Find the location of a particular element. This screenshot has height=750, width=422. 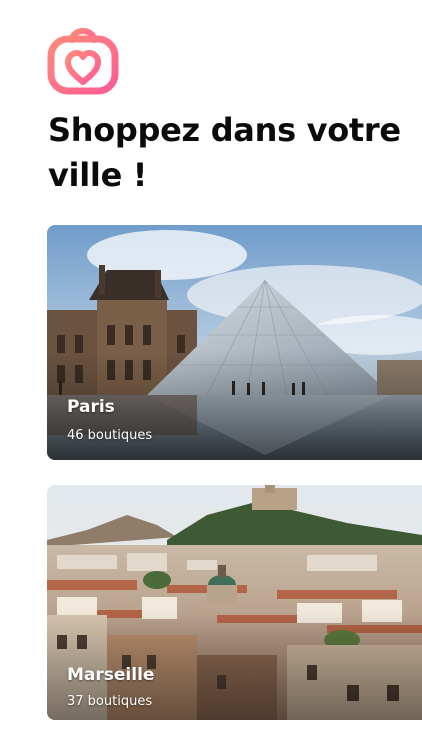

city-name: Marseille is located at coordinates (111, 675).